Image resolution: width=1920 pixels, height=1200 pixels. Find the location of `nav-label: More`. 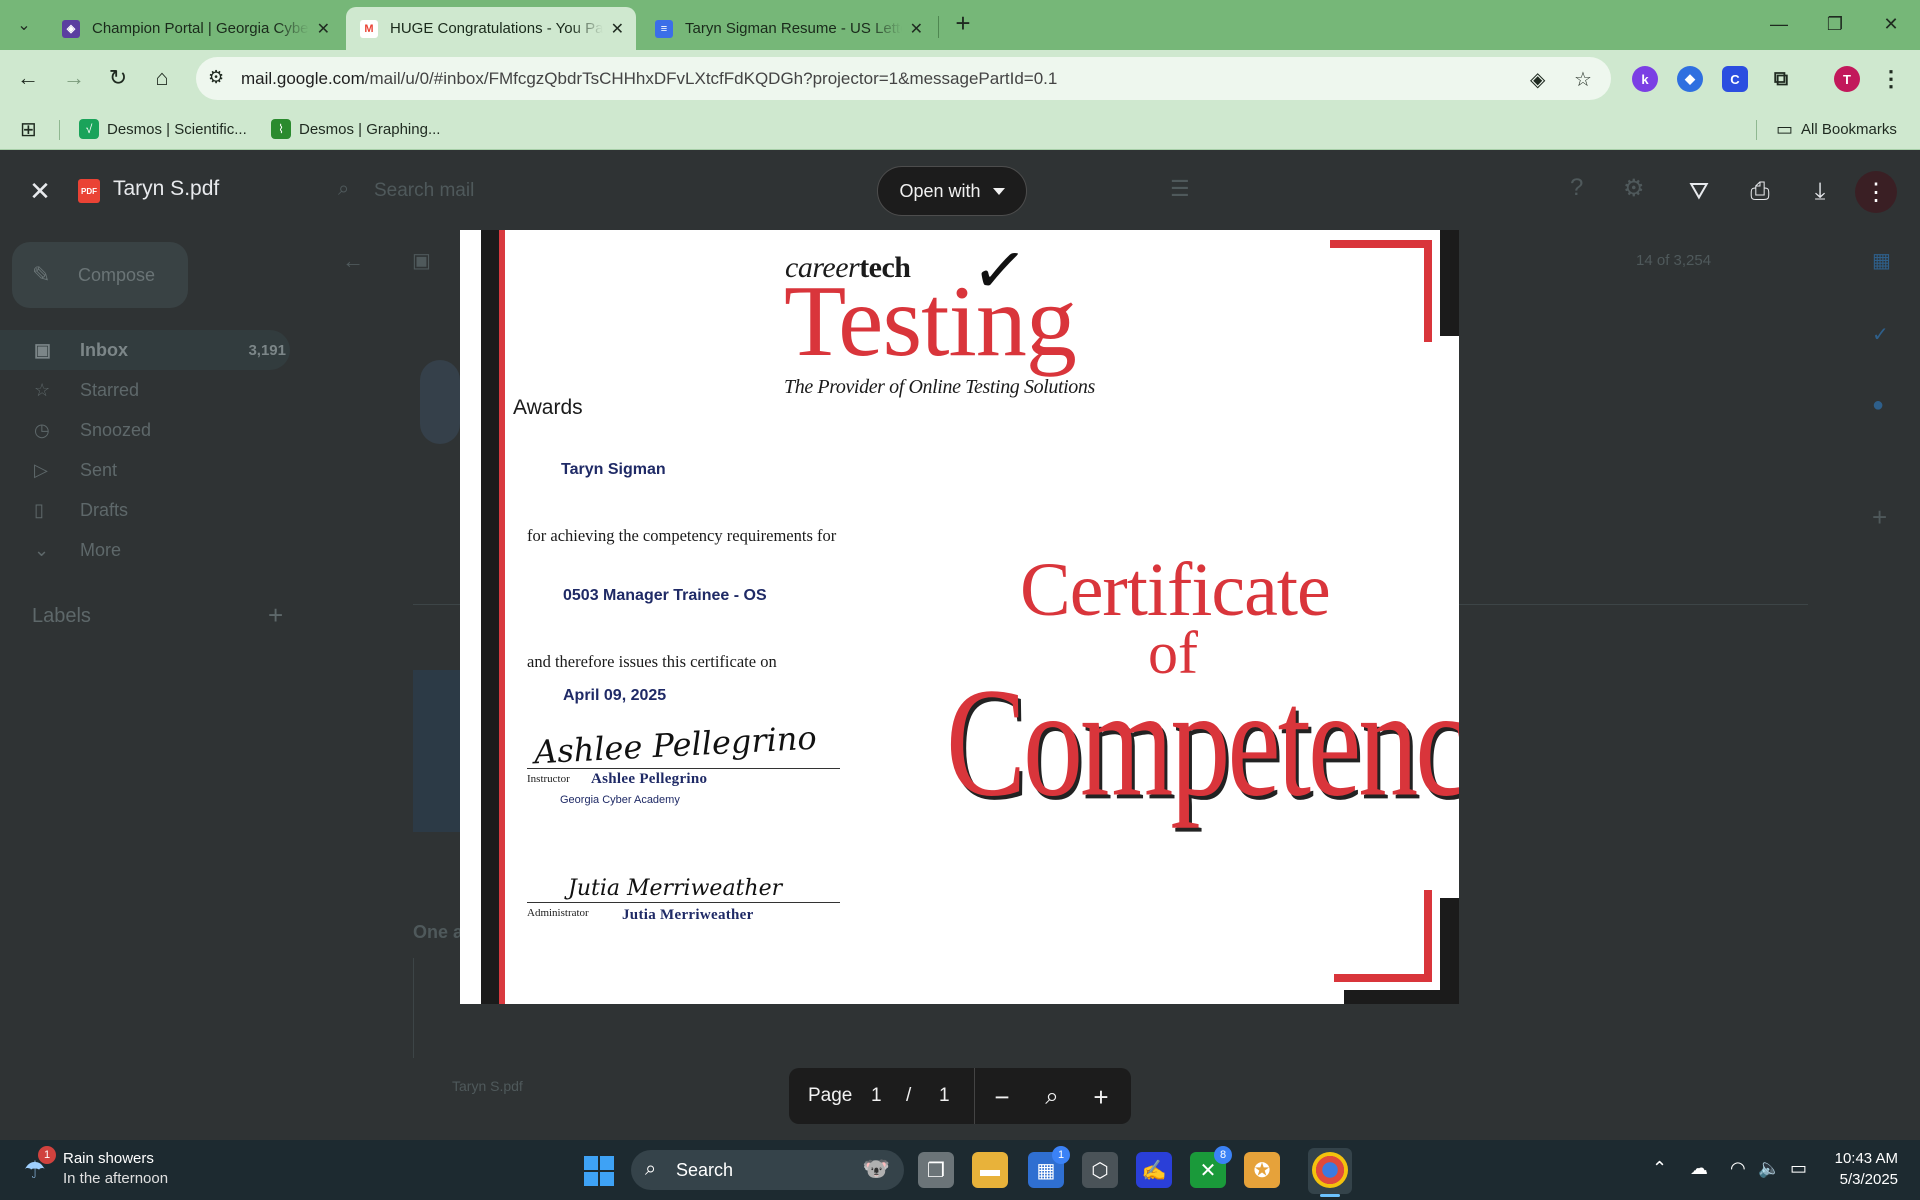

nav-label: More is located at coordinates (101, 549).